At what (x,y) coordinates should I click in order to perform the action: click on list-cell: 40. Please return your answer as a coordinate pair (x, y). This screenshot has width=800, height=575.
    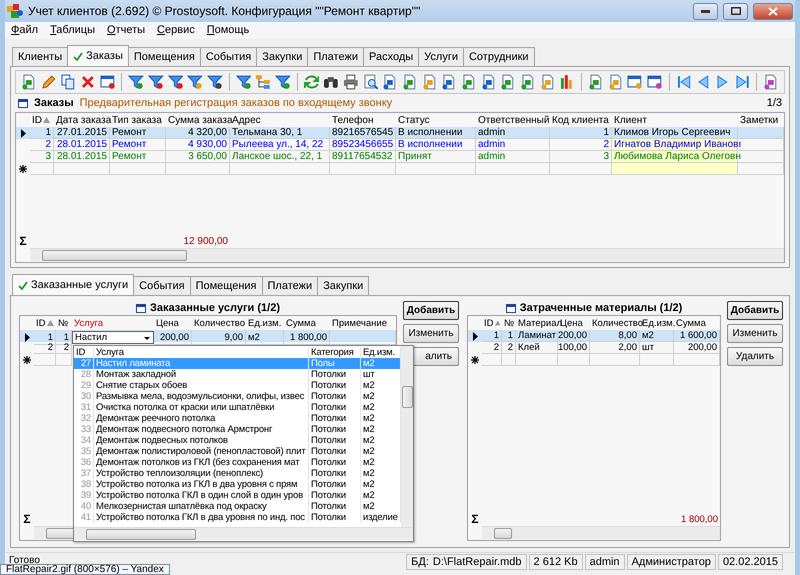
    Looking at the image, I should click on (84, 506).